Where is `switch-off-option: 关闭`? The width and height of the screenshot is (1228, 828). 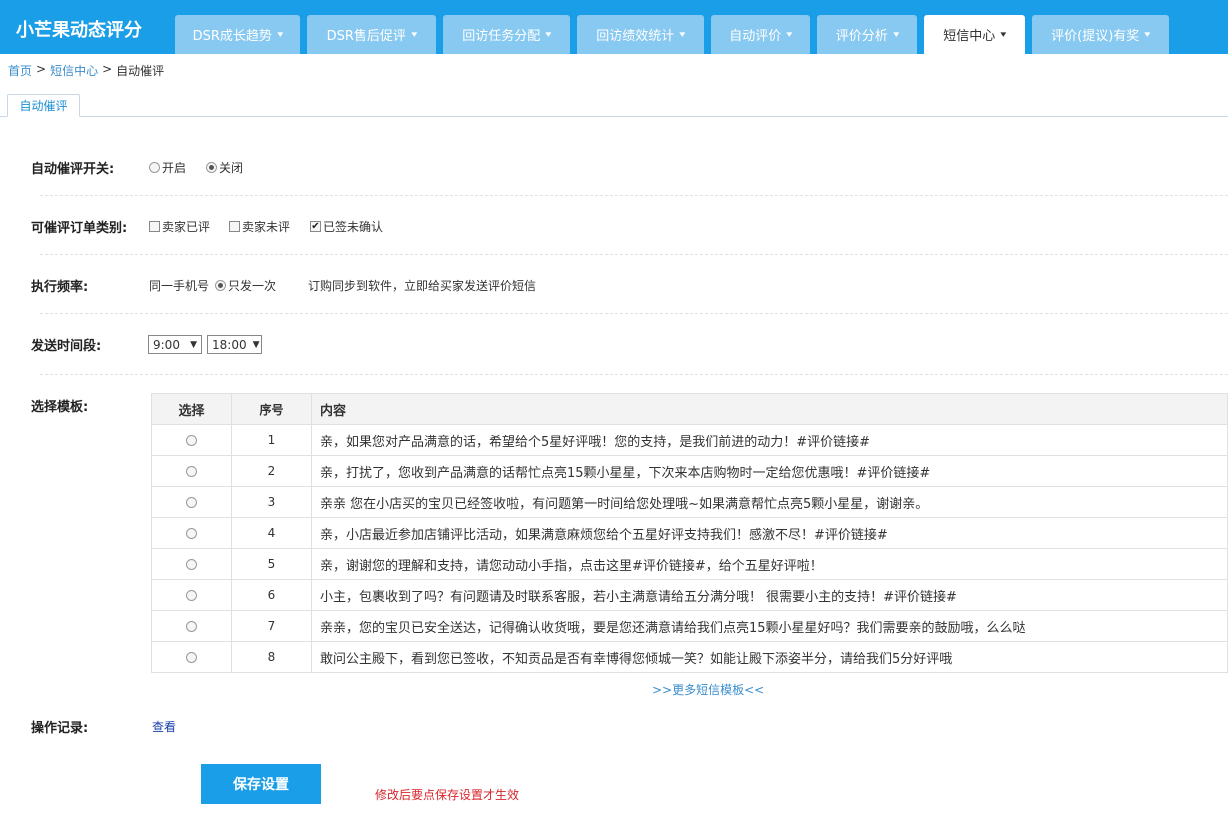 switch-off-option: 关闭 is located at coordinates (224, 167).